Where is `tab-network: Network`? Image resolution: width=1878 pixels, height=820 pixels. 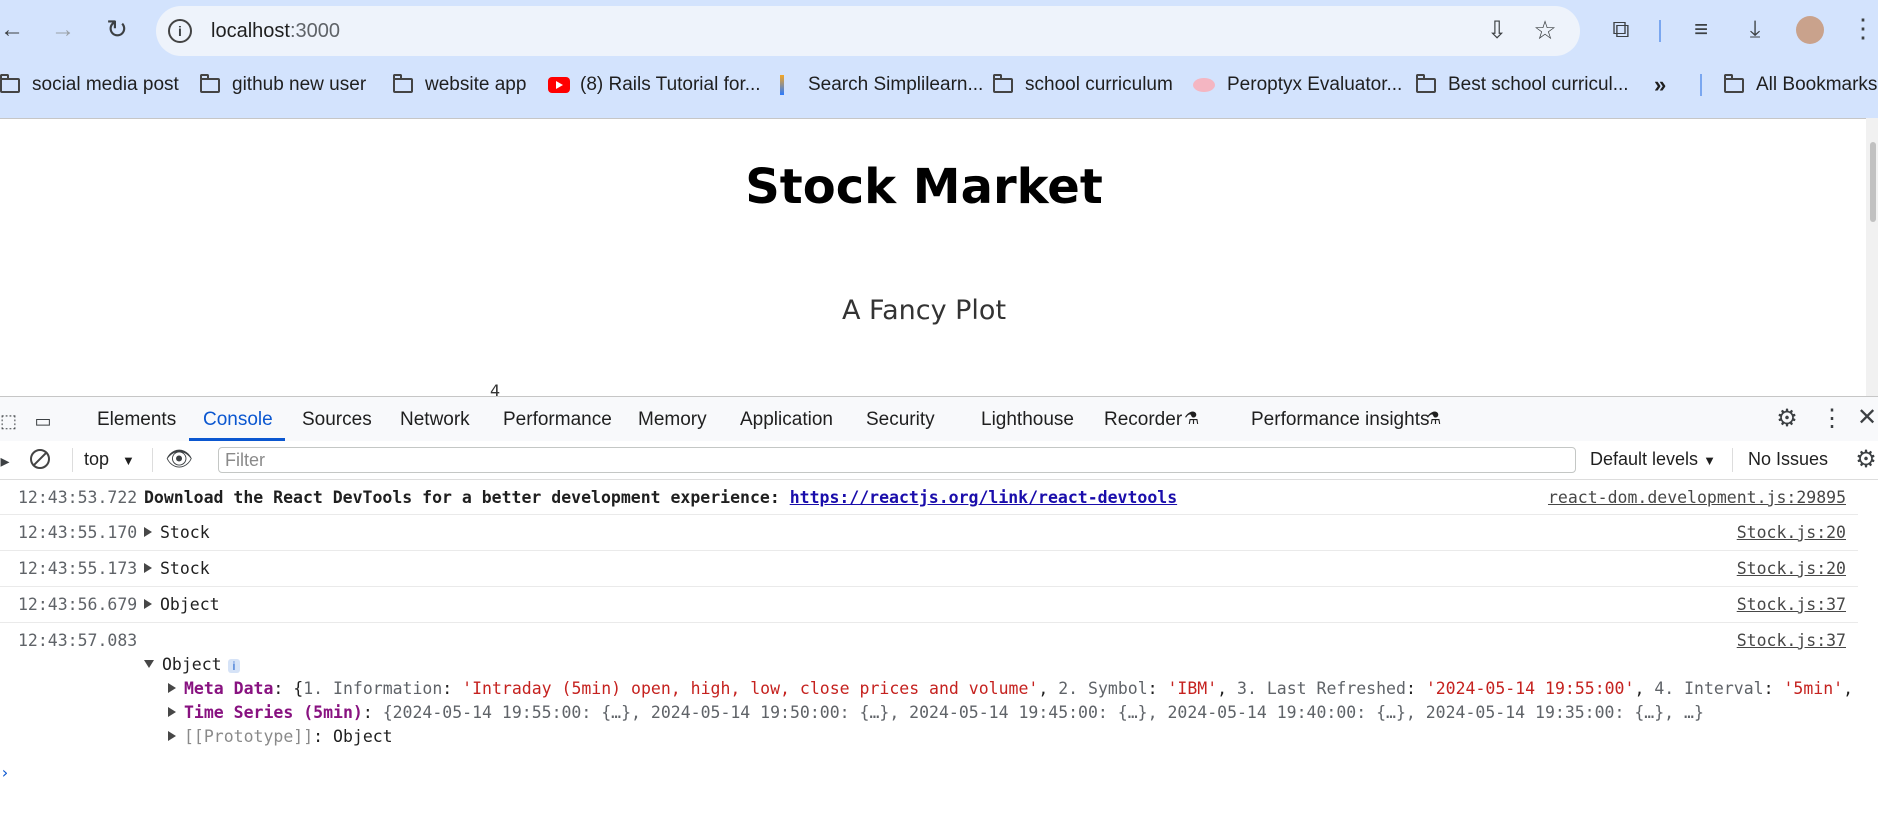
tab-network: Network is located at coordinates (435, 420).